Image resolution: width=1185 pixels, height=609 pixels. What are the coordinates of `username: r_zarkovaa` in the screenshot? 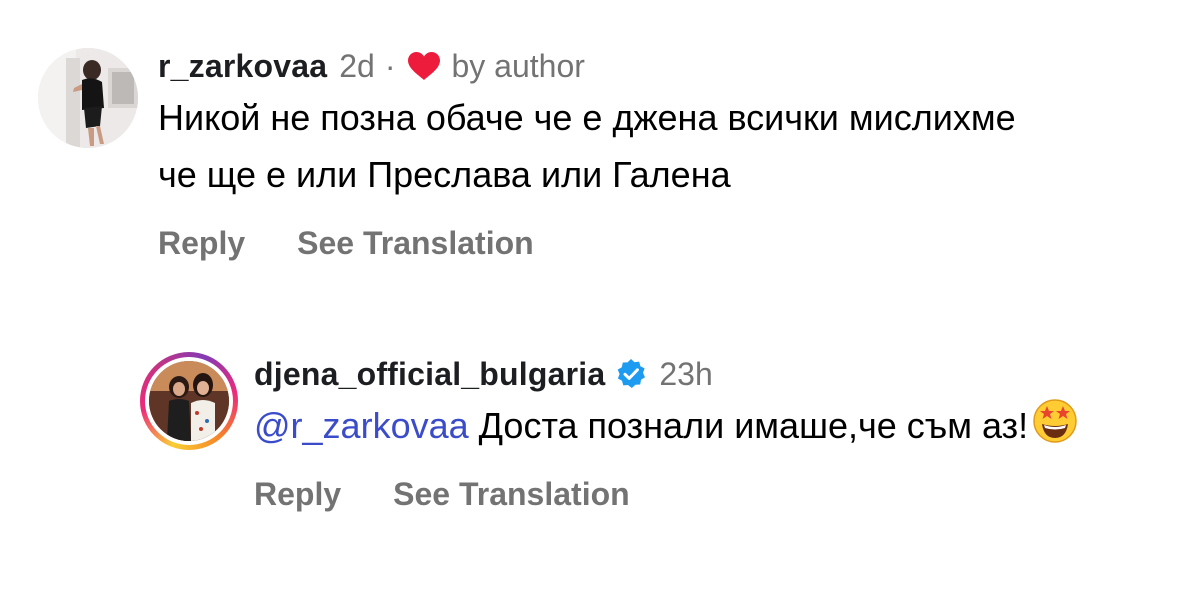 It's located at (242, 66).